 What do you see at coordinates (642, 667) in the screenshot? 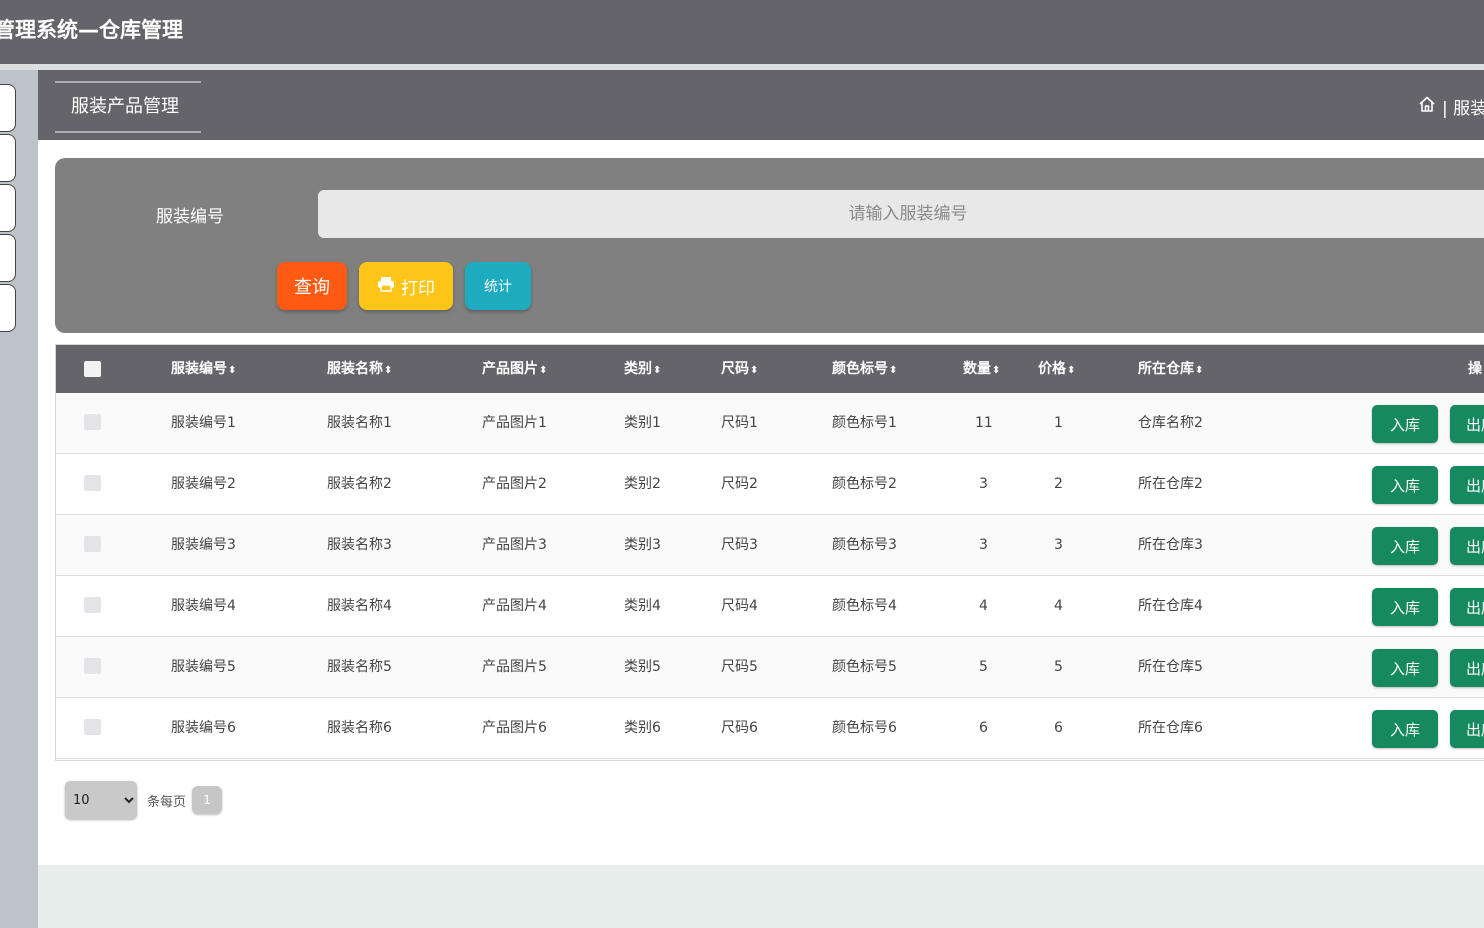
I see `cell-category: 类别5` at bounding box center [642, 667].